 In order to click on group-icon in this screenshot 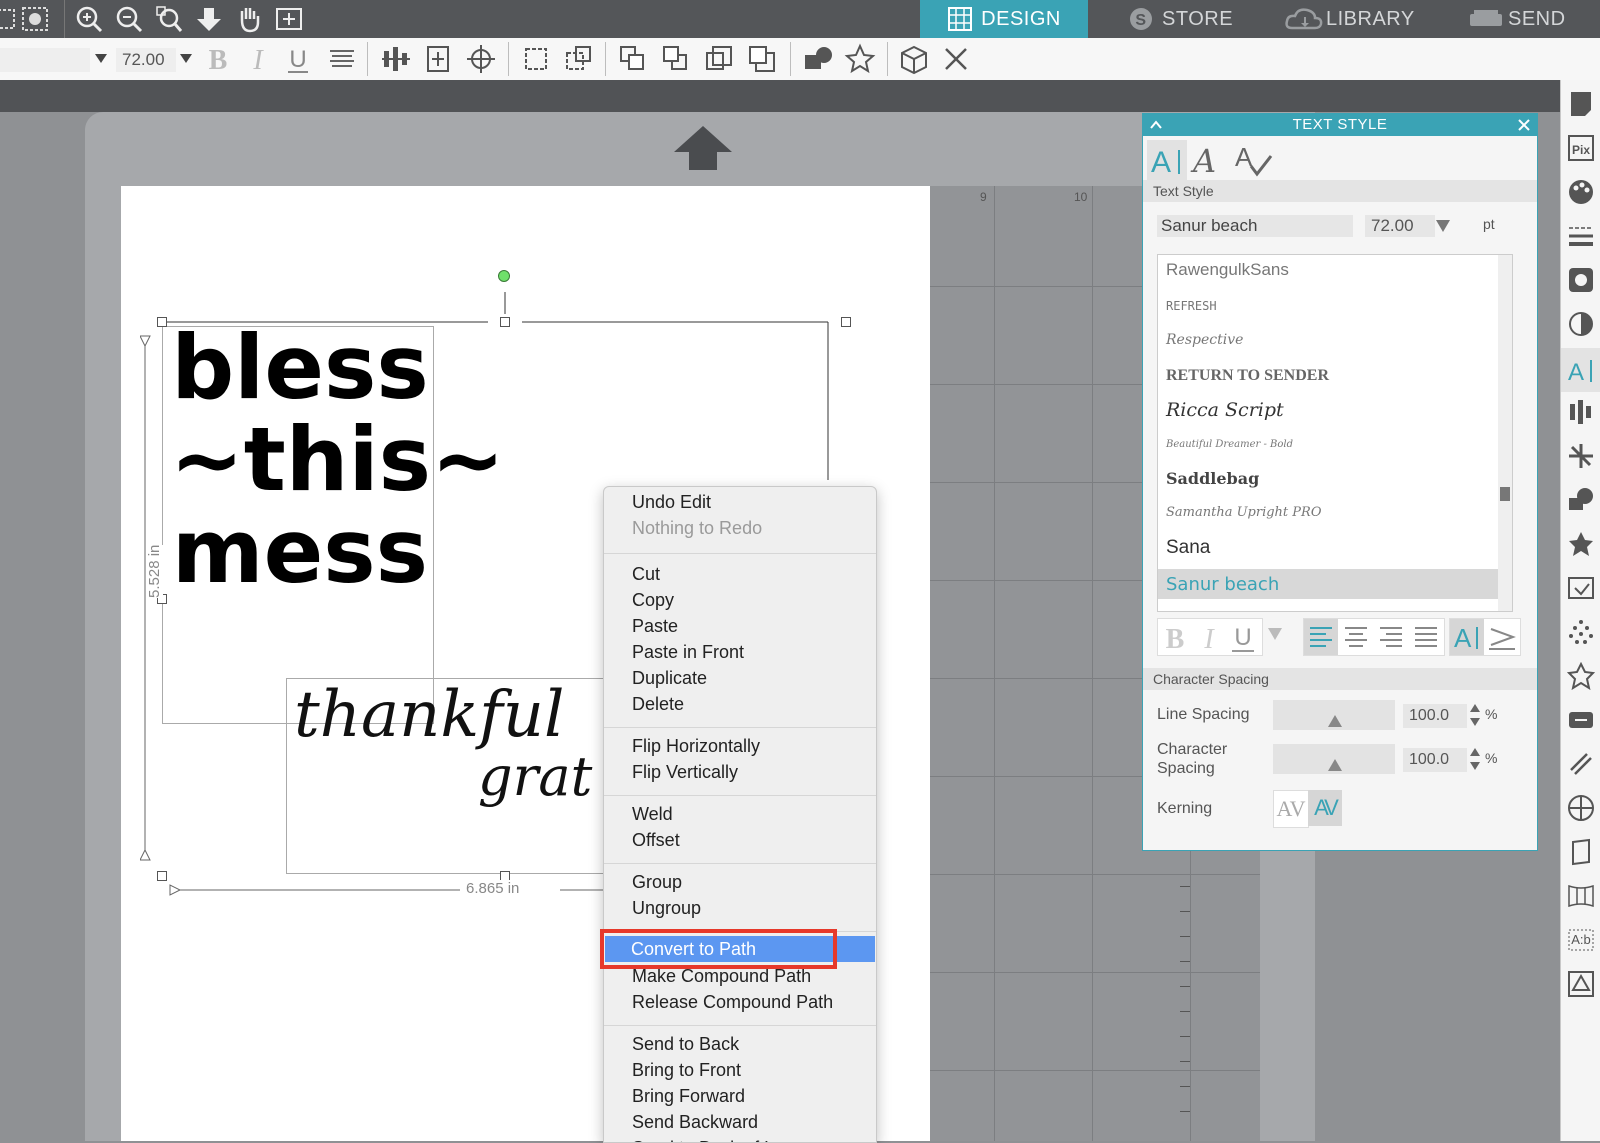, I will do `click(536, 59)`.